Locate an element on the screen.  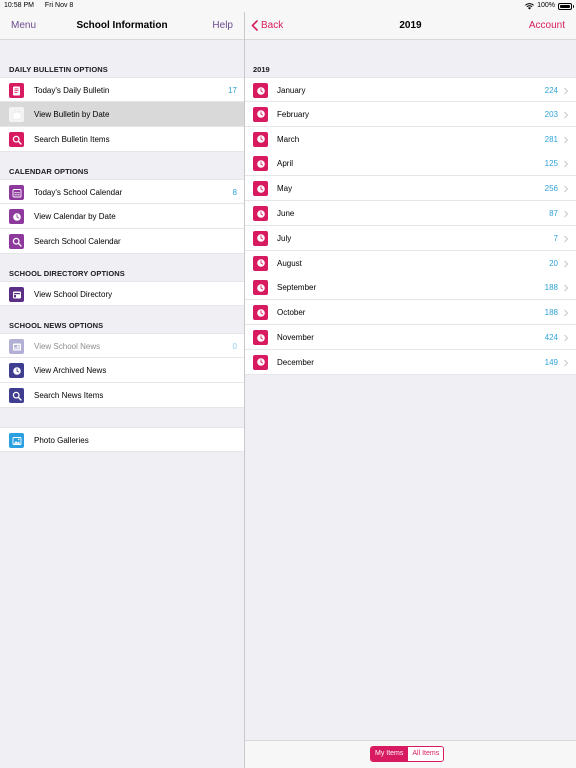
battery-percent: 100% is located at coordinates (546, 5).